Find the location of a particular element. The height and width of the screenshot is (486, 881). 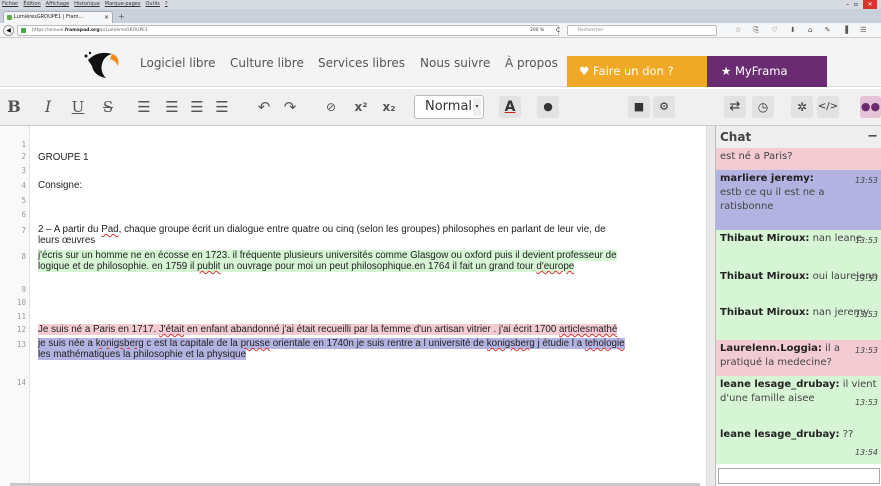

spelling-error: konigsberg is located at coordinates (119, 343).